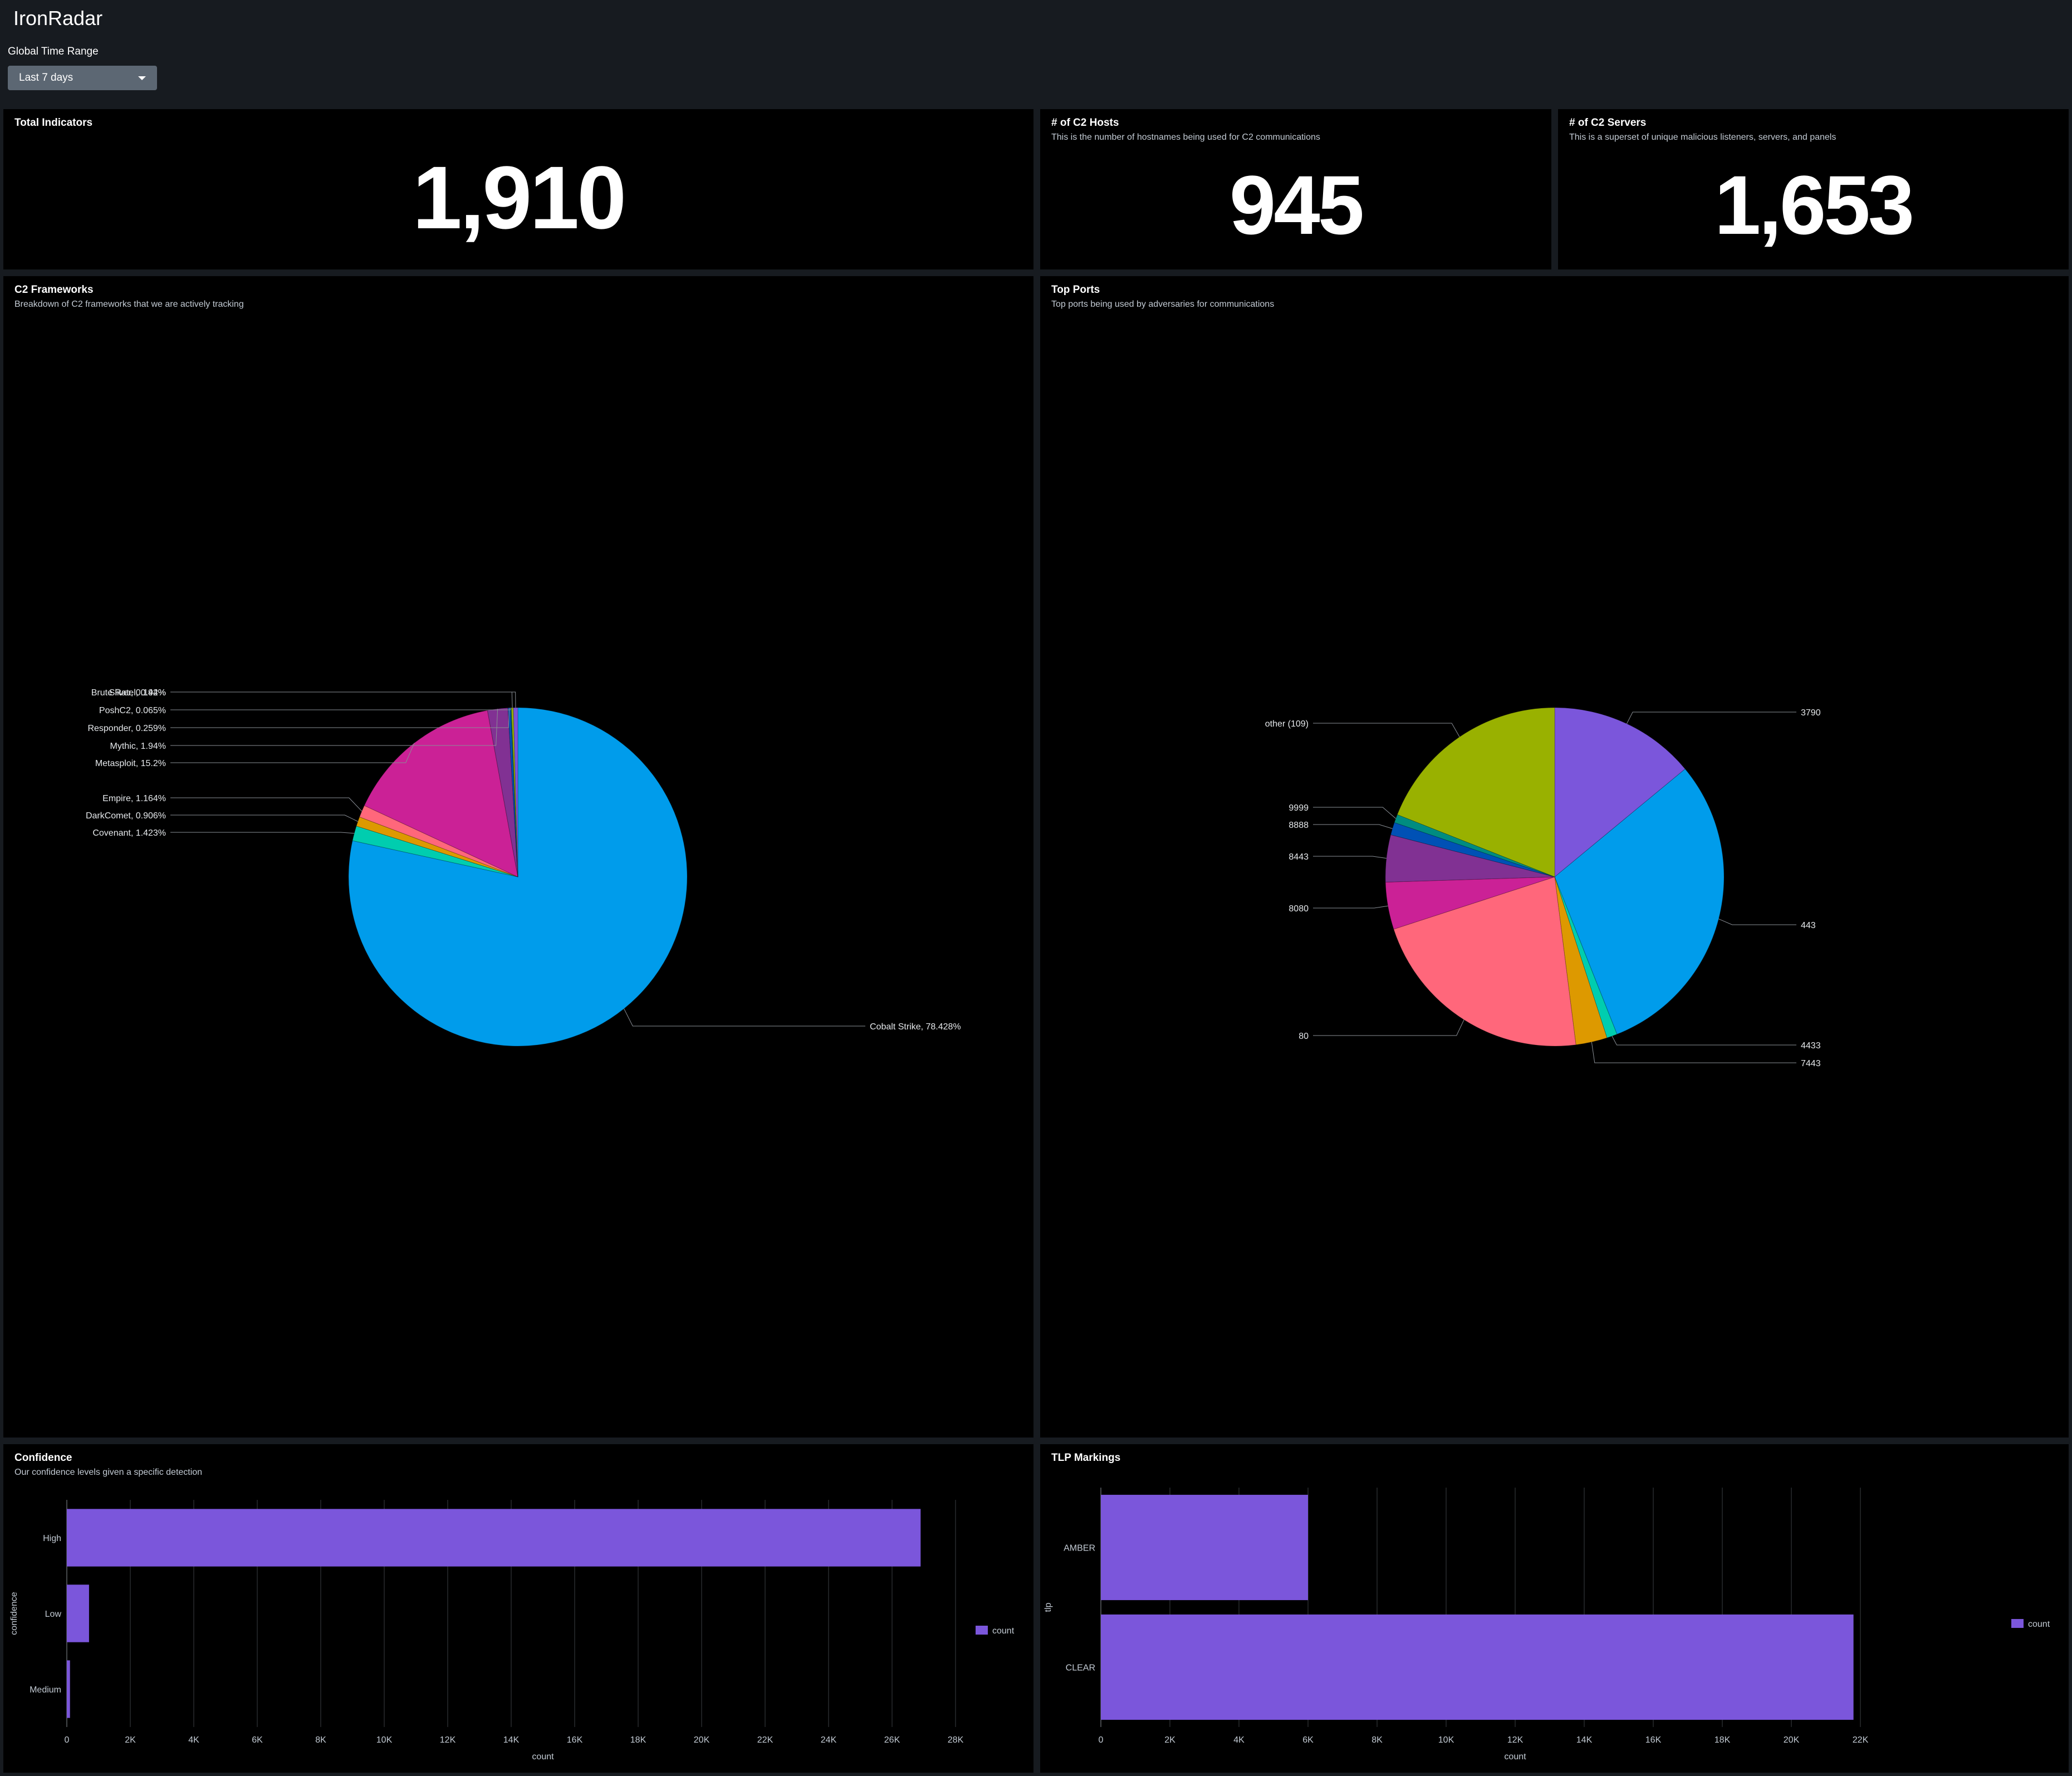 The image size is (2072, 1776). I want to click on panel-total-indicators: Total Indicators 1,910, so click(518, 189).